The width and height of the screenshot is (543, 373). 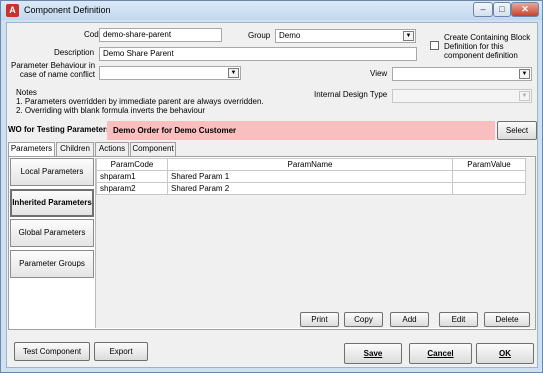 What do you see at coordinates (483, 9) in the screenshot?
I see `minimize-button: –` at bounding box center [483, 9].